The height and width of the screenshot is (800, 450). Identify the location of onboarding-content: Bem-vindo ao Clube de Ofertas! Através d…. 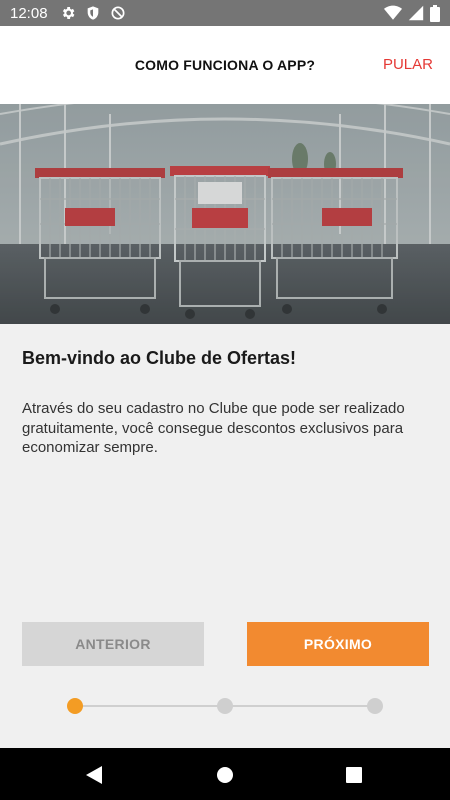
(225, 410).